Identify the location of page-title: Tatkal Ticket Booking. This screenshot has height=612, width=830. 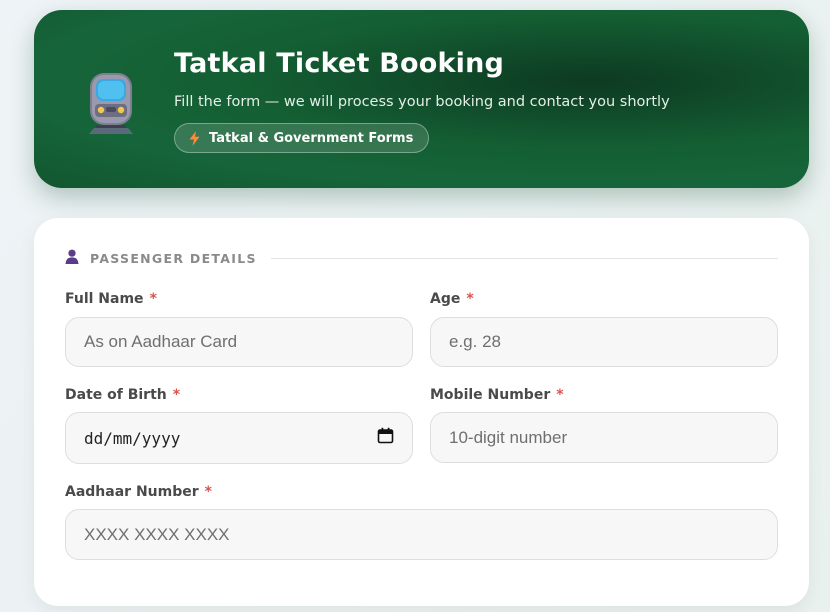
(339, 63).